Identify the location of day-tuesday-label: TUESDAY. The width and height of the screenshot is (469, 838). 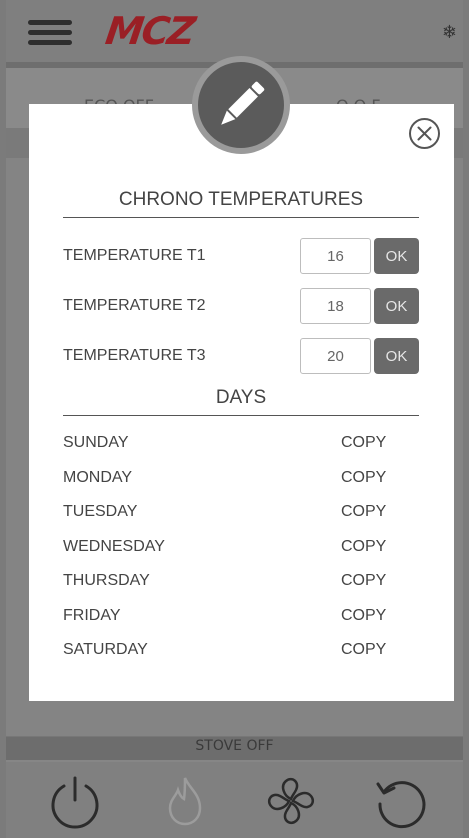
(100, 511).